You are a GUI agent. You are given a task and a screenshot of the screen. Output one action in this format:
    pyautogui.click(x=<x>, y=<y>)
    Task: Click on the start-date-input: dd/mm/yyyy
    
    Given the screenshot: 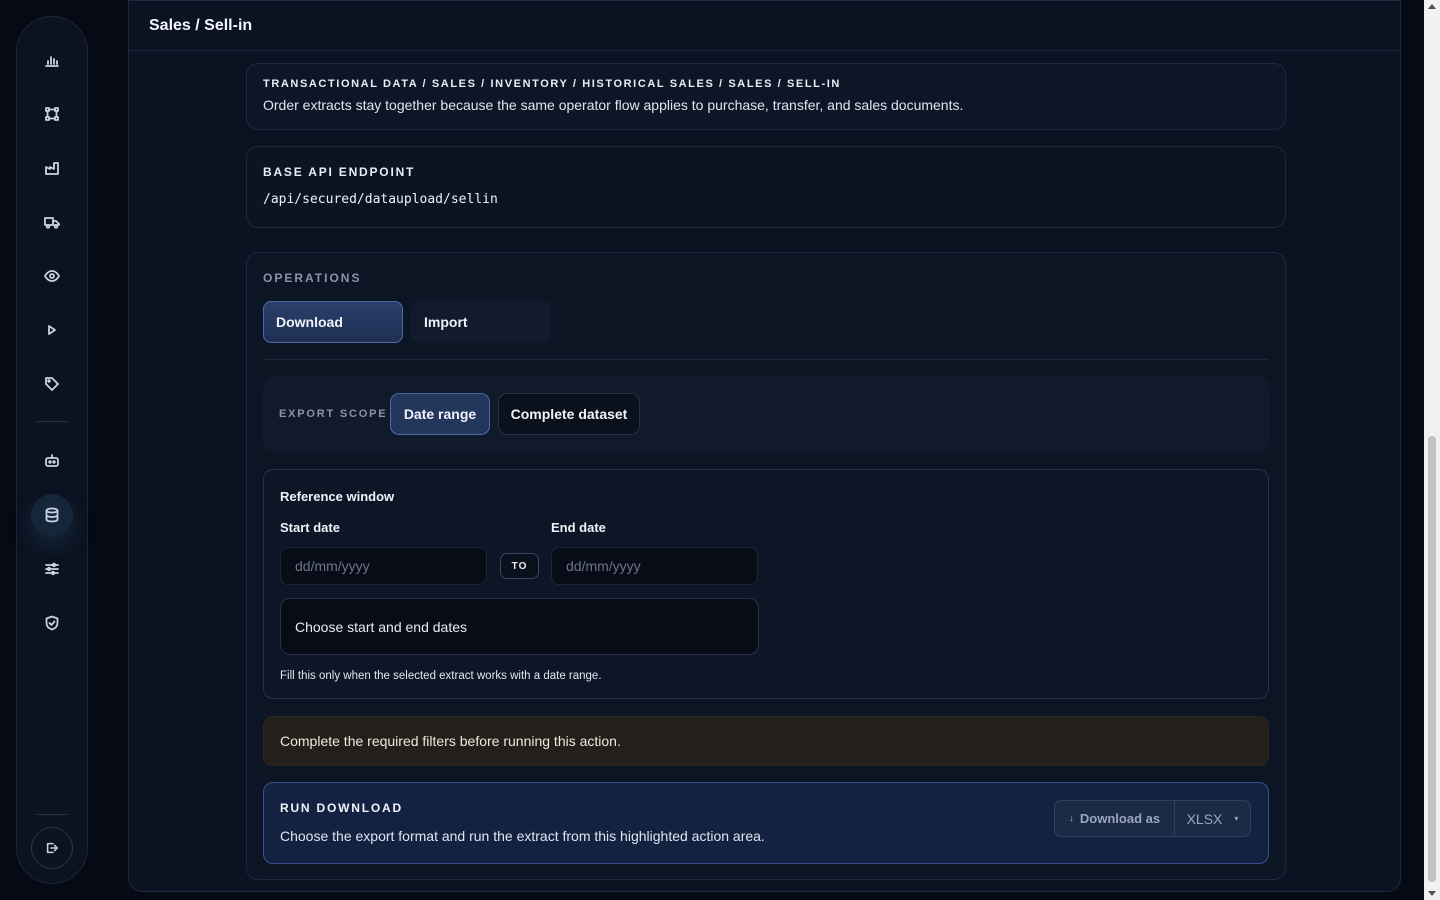 What is the action you would take?
    pyautogui.click(x=383, y=566)
    